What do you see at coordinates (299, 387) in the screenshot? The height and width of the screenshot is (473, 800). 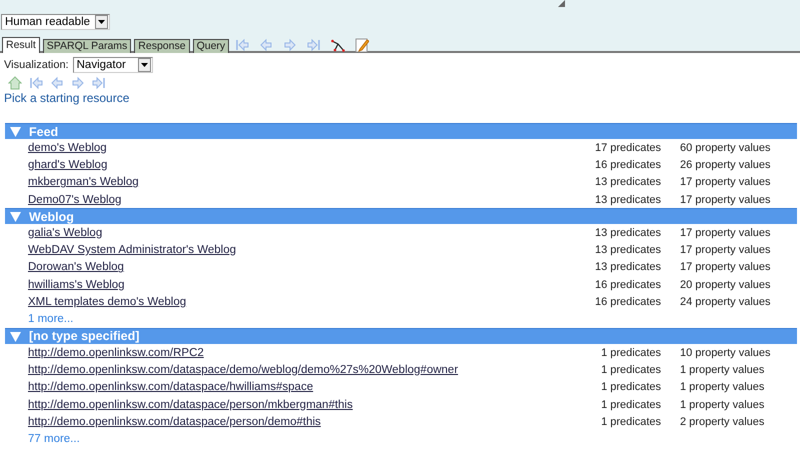 I see `resource-link: http://demo.openlinksw.com/dataspace/hwilliams#space` at bounding box center [299, 387].